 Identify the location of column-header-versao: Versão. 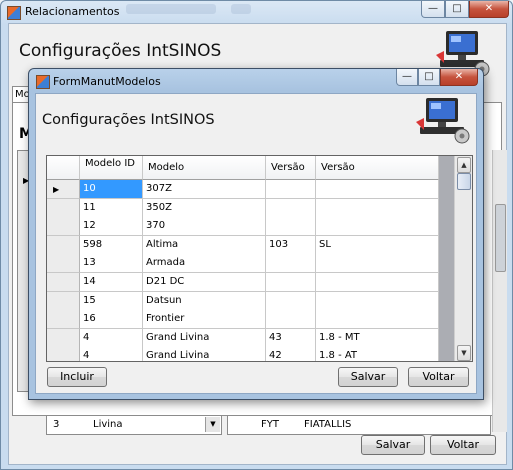
(377, 168).